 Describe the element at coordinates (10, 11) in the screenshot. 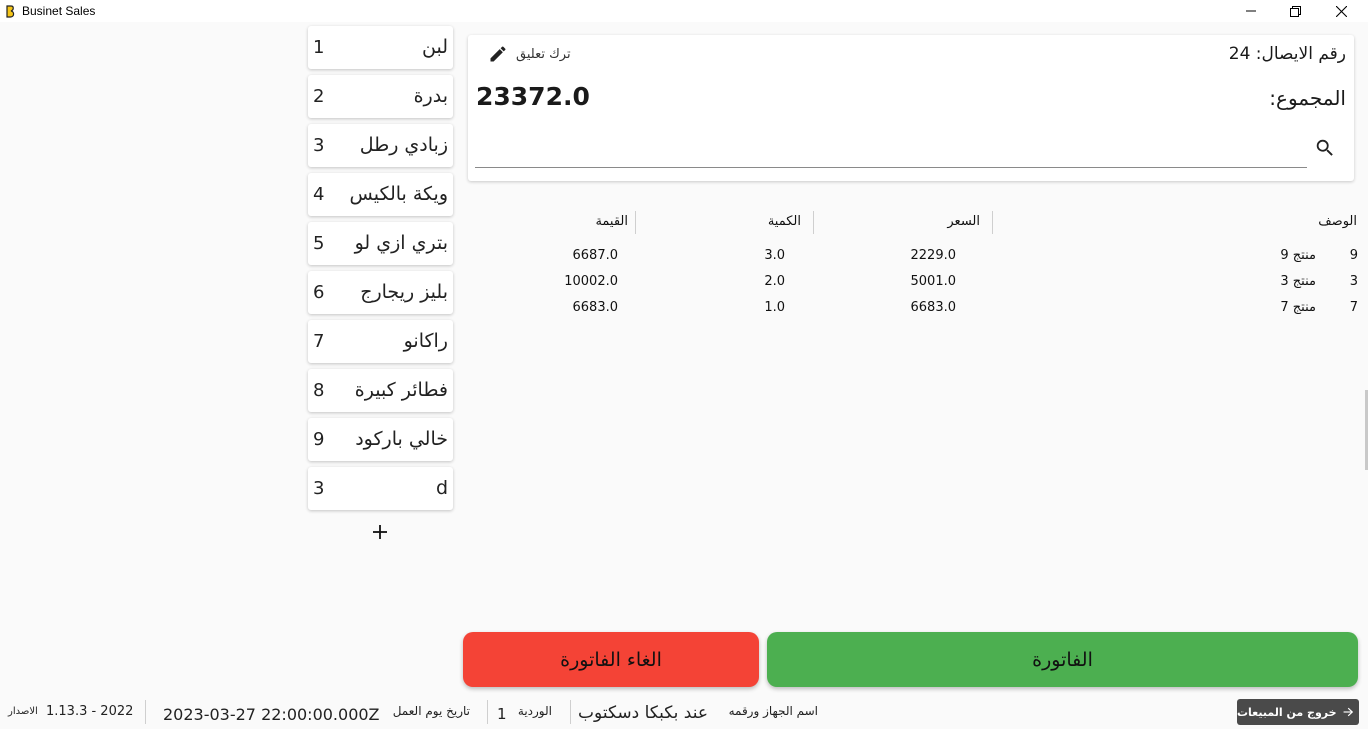

I see `app-logo-icon` at that location.